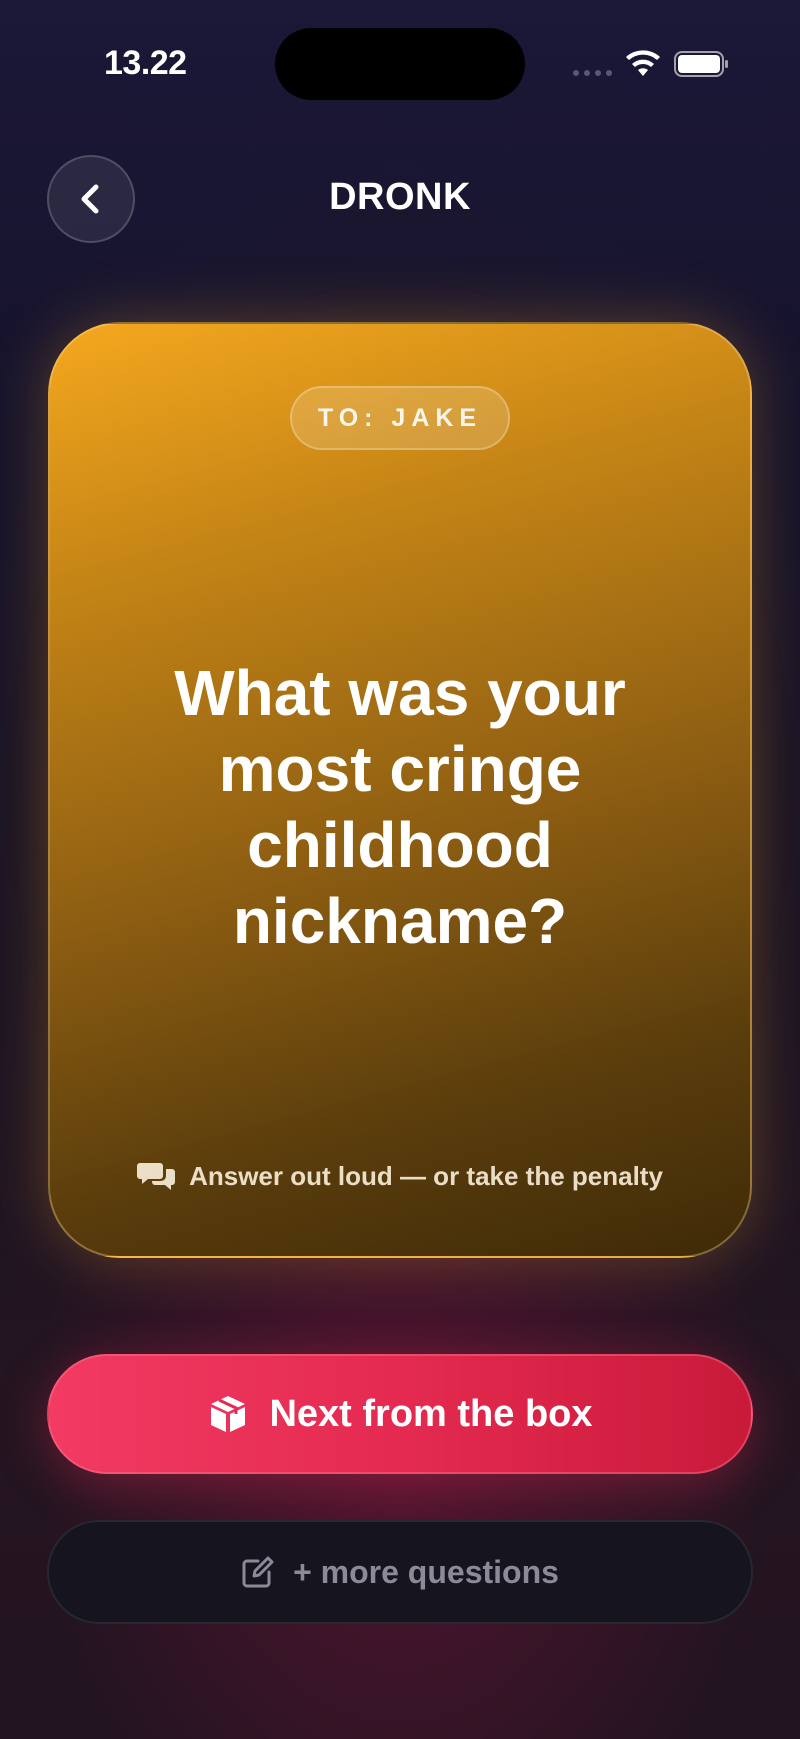 The image size is (800, 1739). I want to click on hint-row: Answer out loud — or take the penalty, so click(400, 1176).